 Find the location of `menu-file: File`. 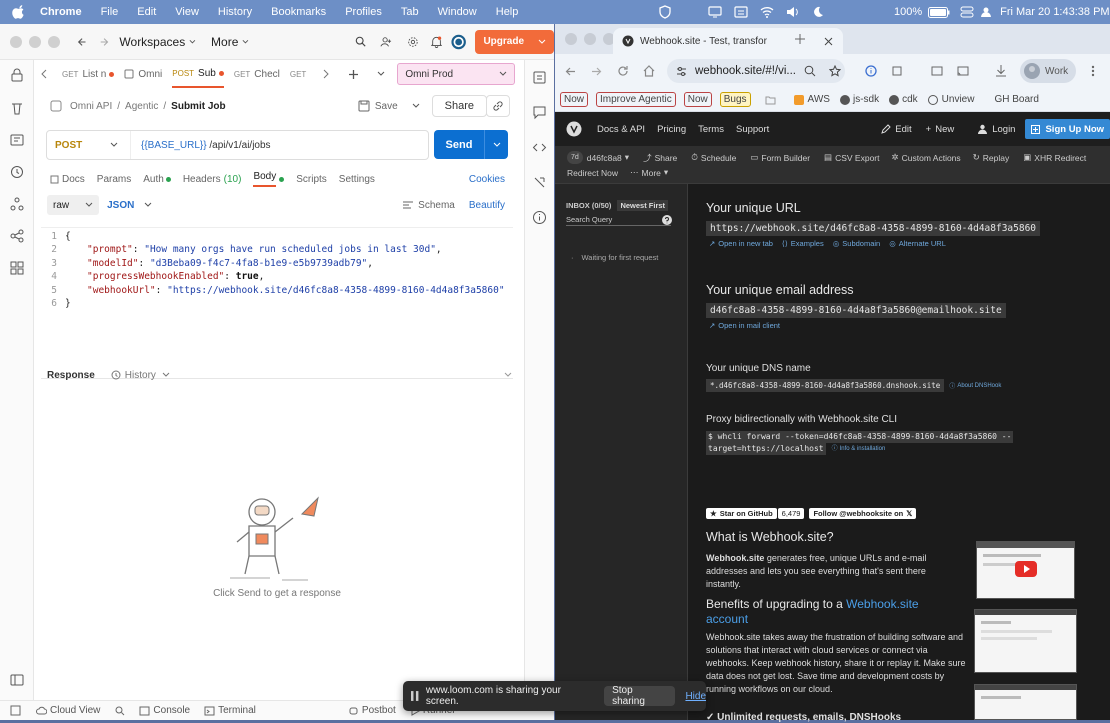

menu-file: File is located at coordinates (110, 12).